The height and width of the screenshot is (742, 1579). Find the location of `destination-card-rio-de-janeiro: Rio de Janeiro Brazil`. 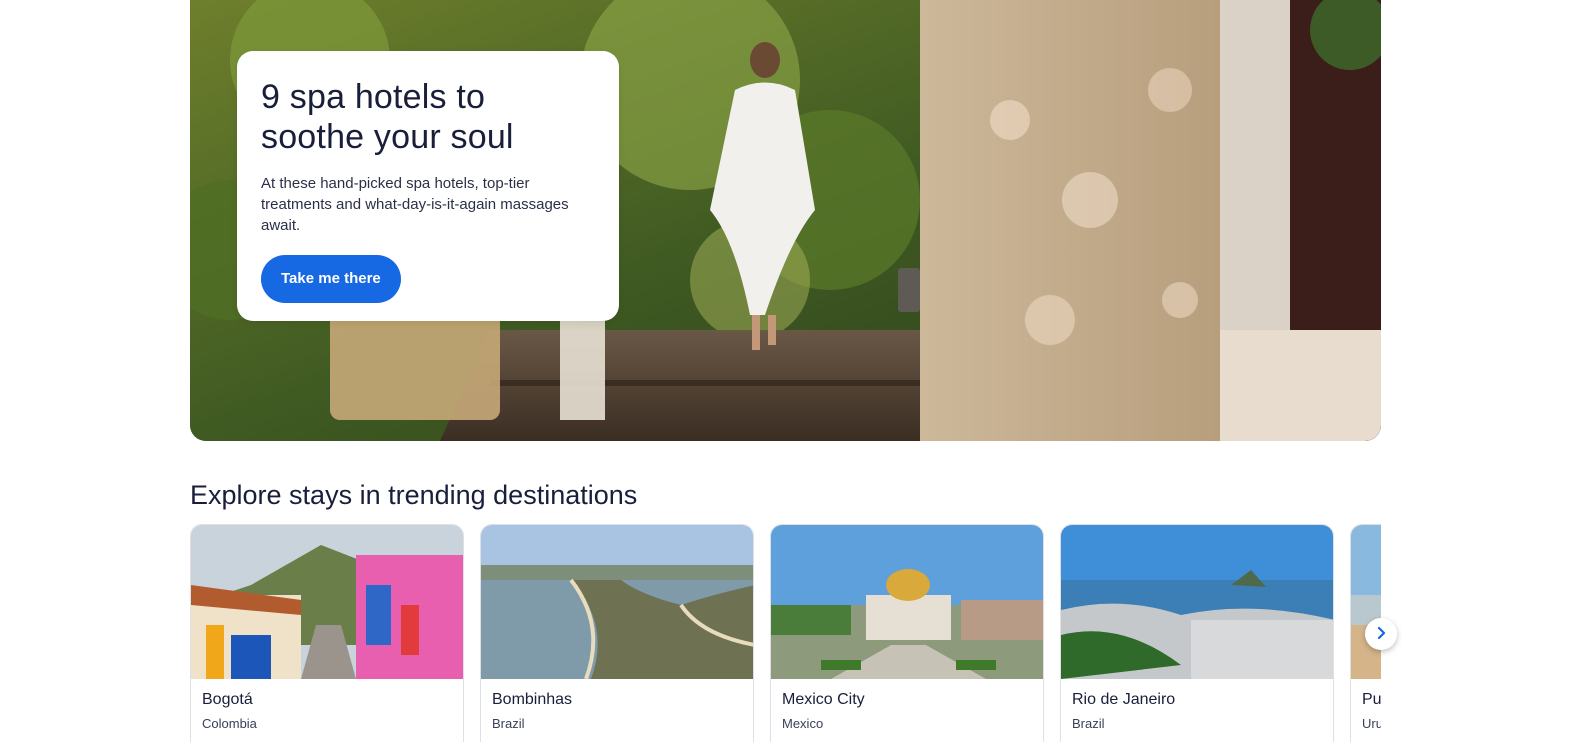

destination-card-rio-de-janeiro: Rio de Janeiro Brazil is located at coordinates (1197, 633).